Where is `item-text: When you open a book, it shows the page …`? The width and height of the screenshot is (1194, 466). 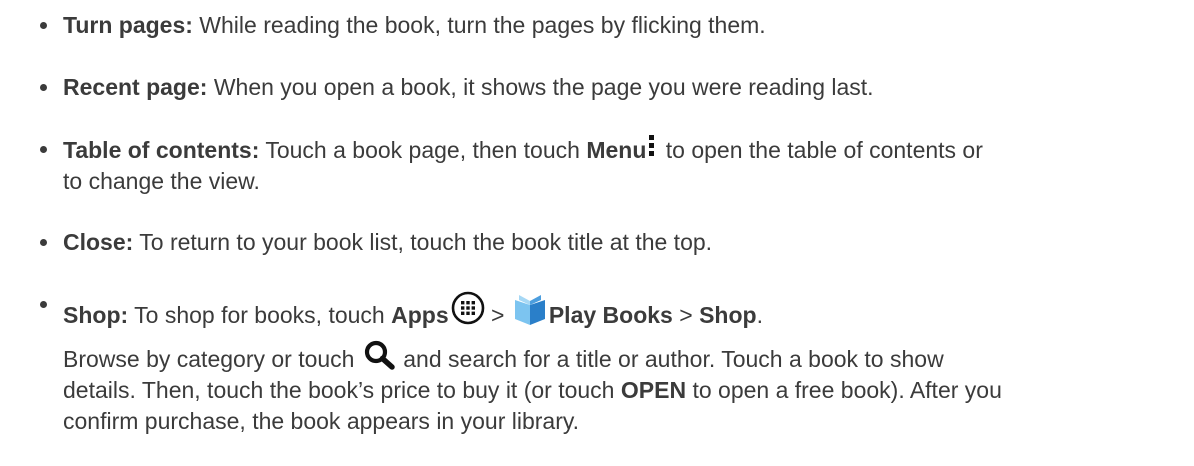 item-text: When you open a book, it shows the page … is located at coordinates (540, 87).